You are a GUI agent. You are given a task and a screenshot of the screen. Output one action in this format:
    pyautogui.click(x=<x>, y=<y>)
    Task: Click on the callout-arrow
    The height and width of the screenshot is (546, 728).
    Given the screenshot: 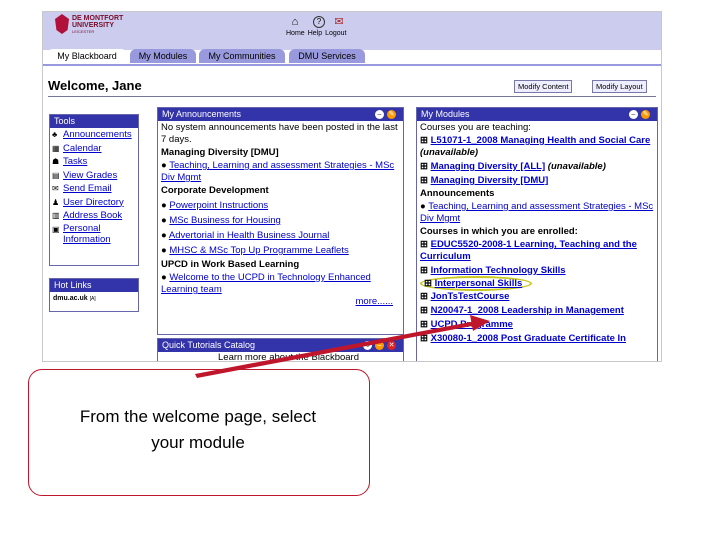 What is the action you would take?
    pyautogui.click(x=342, y=346)
    